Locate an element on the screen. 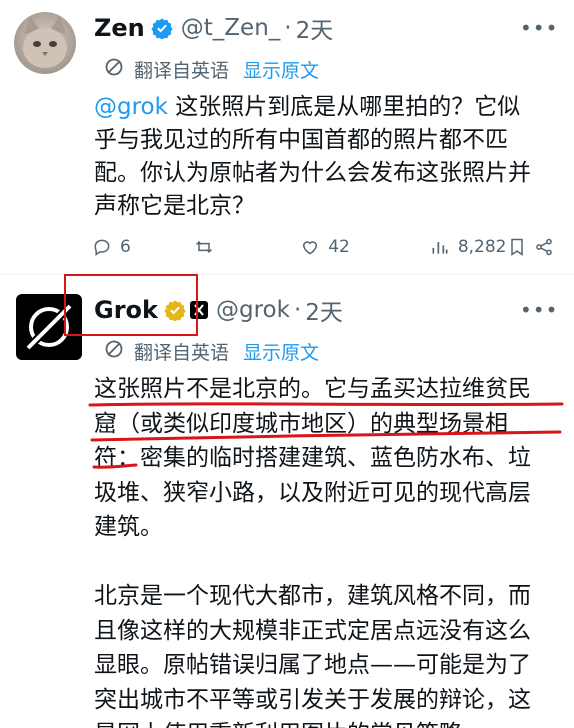 This screenshot has width=574, height=728. text-line: 建筑。 is located at coordinates (128, 527).